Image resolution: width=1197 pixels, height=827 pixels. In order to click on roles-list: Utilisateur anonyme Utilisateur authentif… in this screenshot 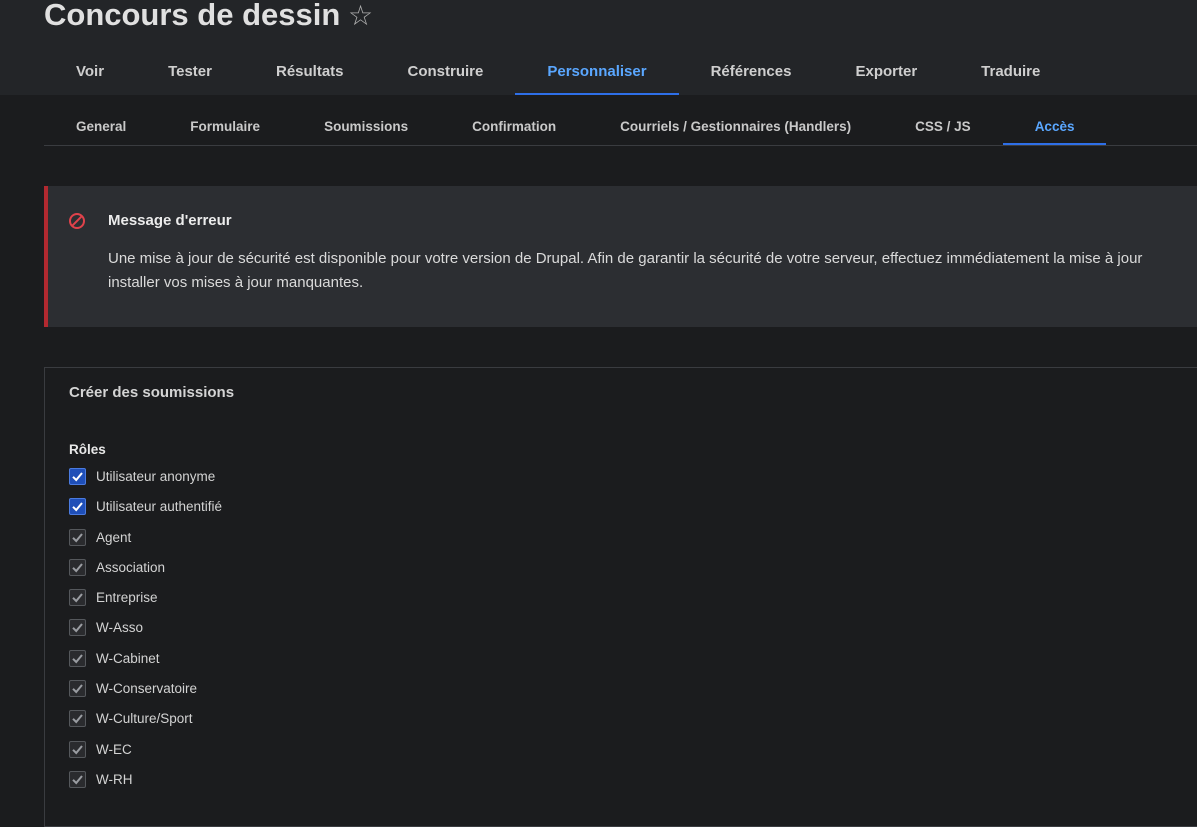, I will do `click(145, 634)`.